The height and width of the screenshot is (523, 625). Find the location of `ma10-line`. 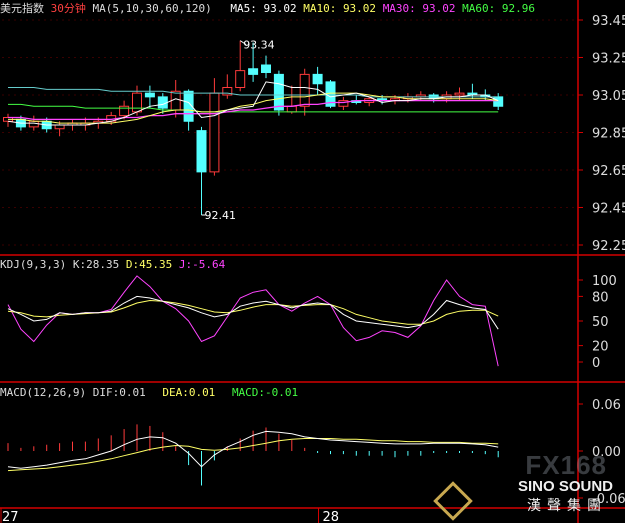

ma10-line is located at coordinates (253, 108).